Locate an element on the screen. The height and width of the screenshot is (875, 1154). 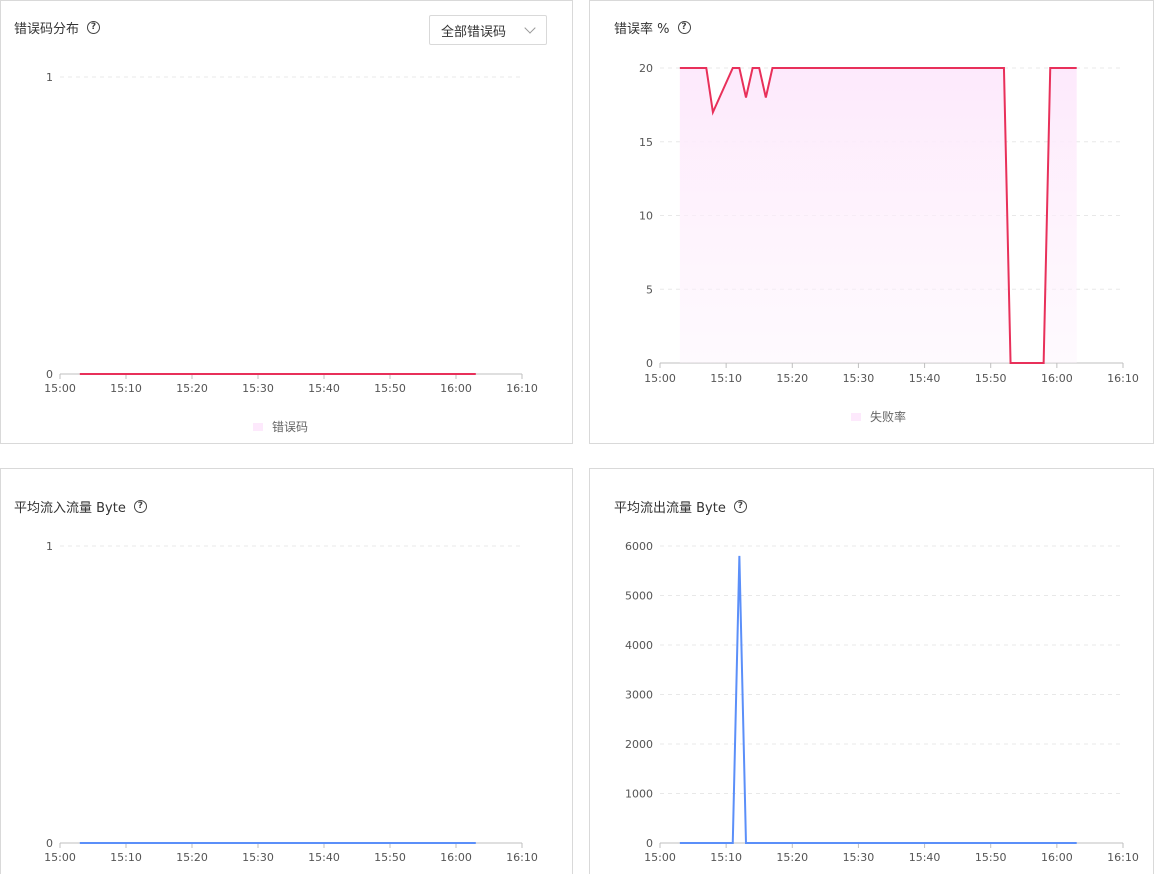
y-tick-label: 10 is located at coordinates (646, 216).